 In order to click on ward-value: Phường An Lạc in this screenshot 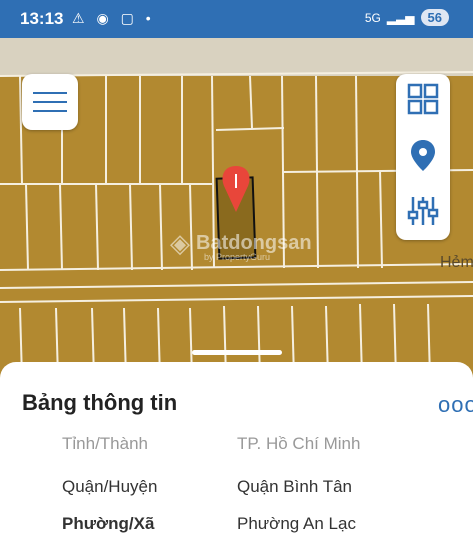, I will do `click(296, 523)`.